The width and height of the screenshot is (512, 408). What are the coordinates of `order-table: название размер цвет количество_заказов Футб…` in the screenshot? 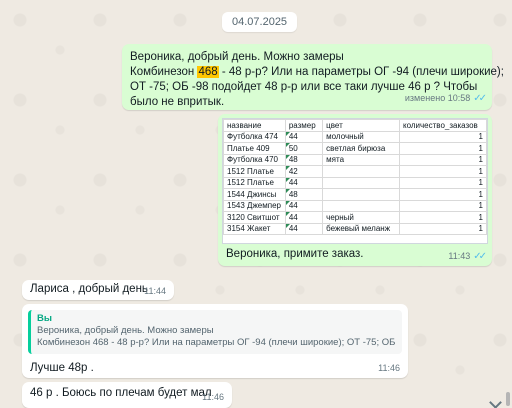 It's located at (355, 177).